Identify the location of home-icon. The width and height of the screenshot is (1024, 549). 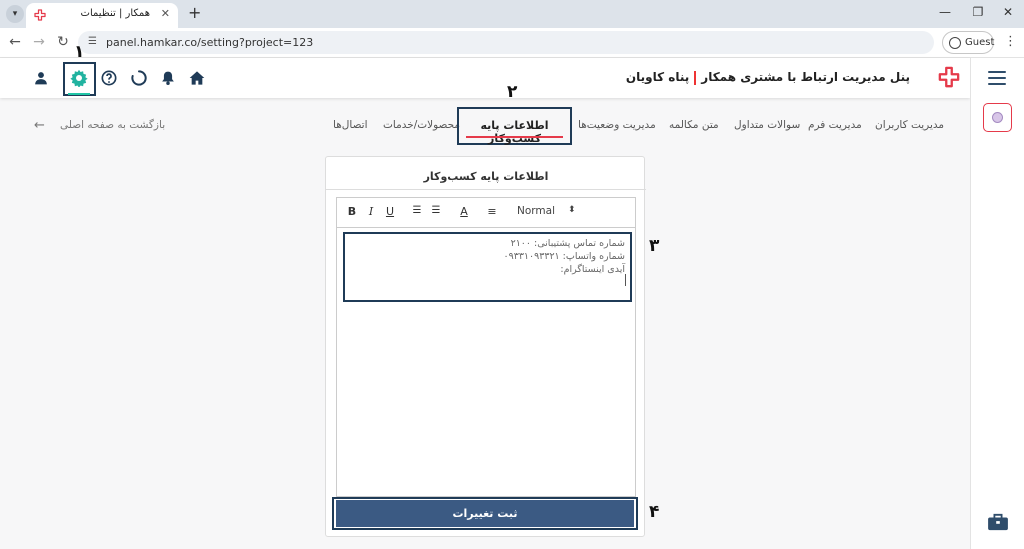
(197, 78).